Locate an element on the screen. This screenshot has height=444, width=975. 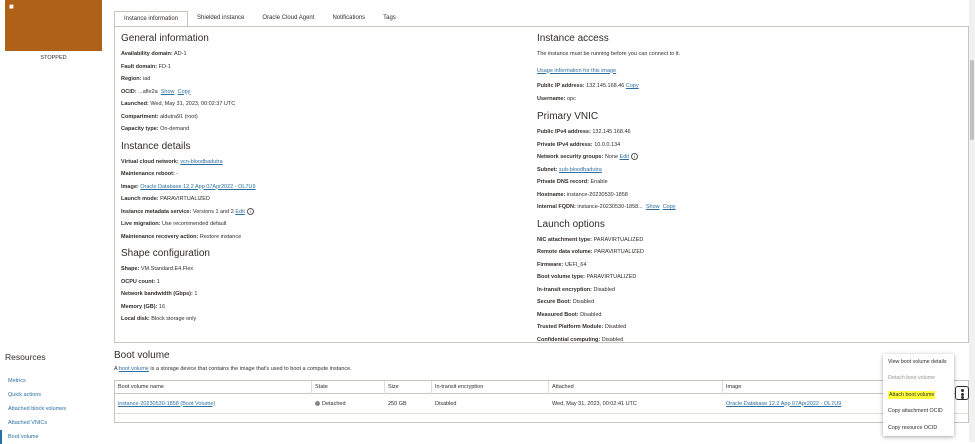
size-cell: 250 GB is located at coordinates (397, 403).